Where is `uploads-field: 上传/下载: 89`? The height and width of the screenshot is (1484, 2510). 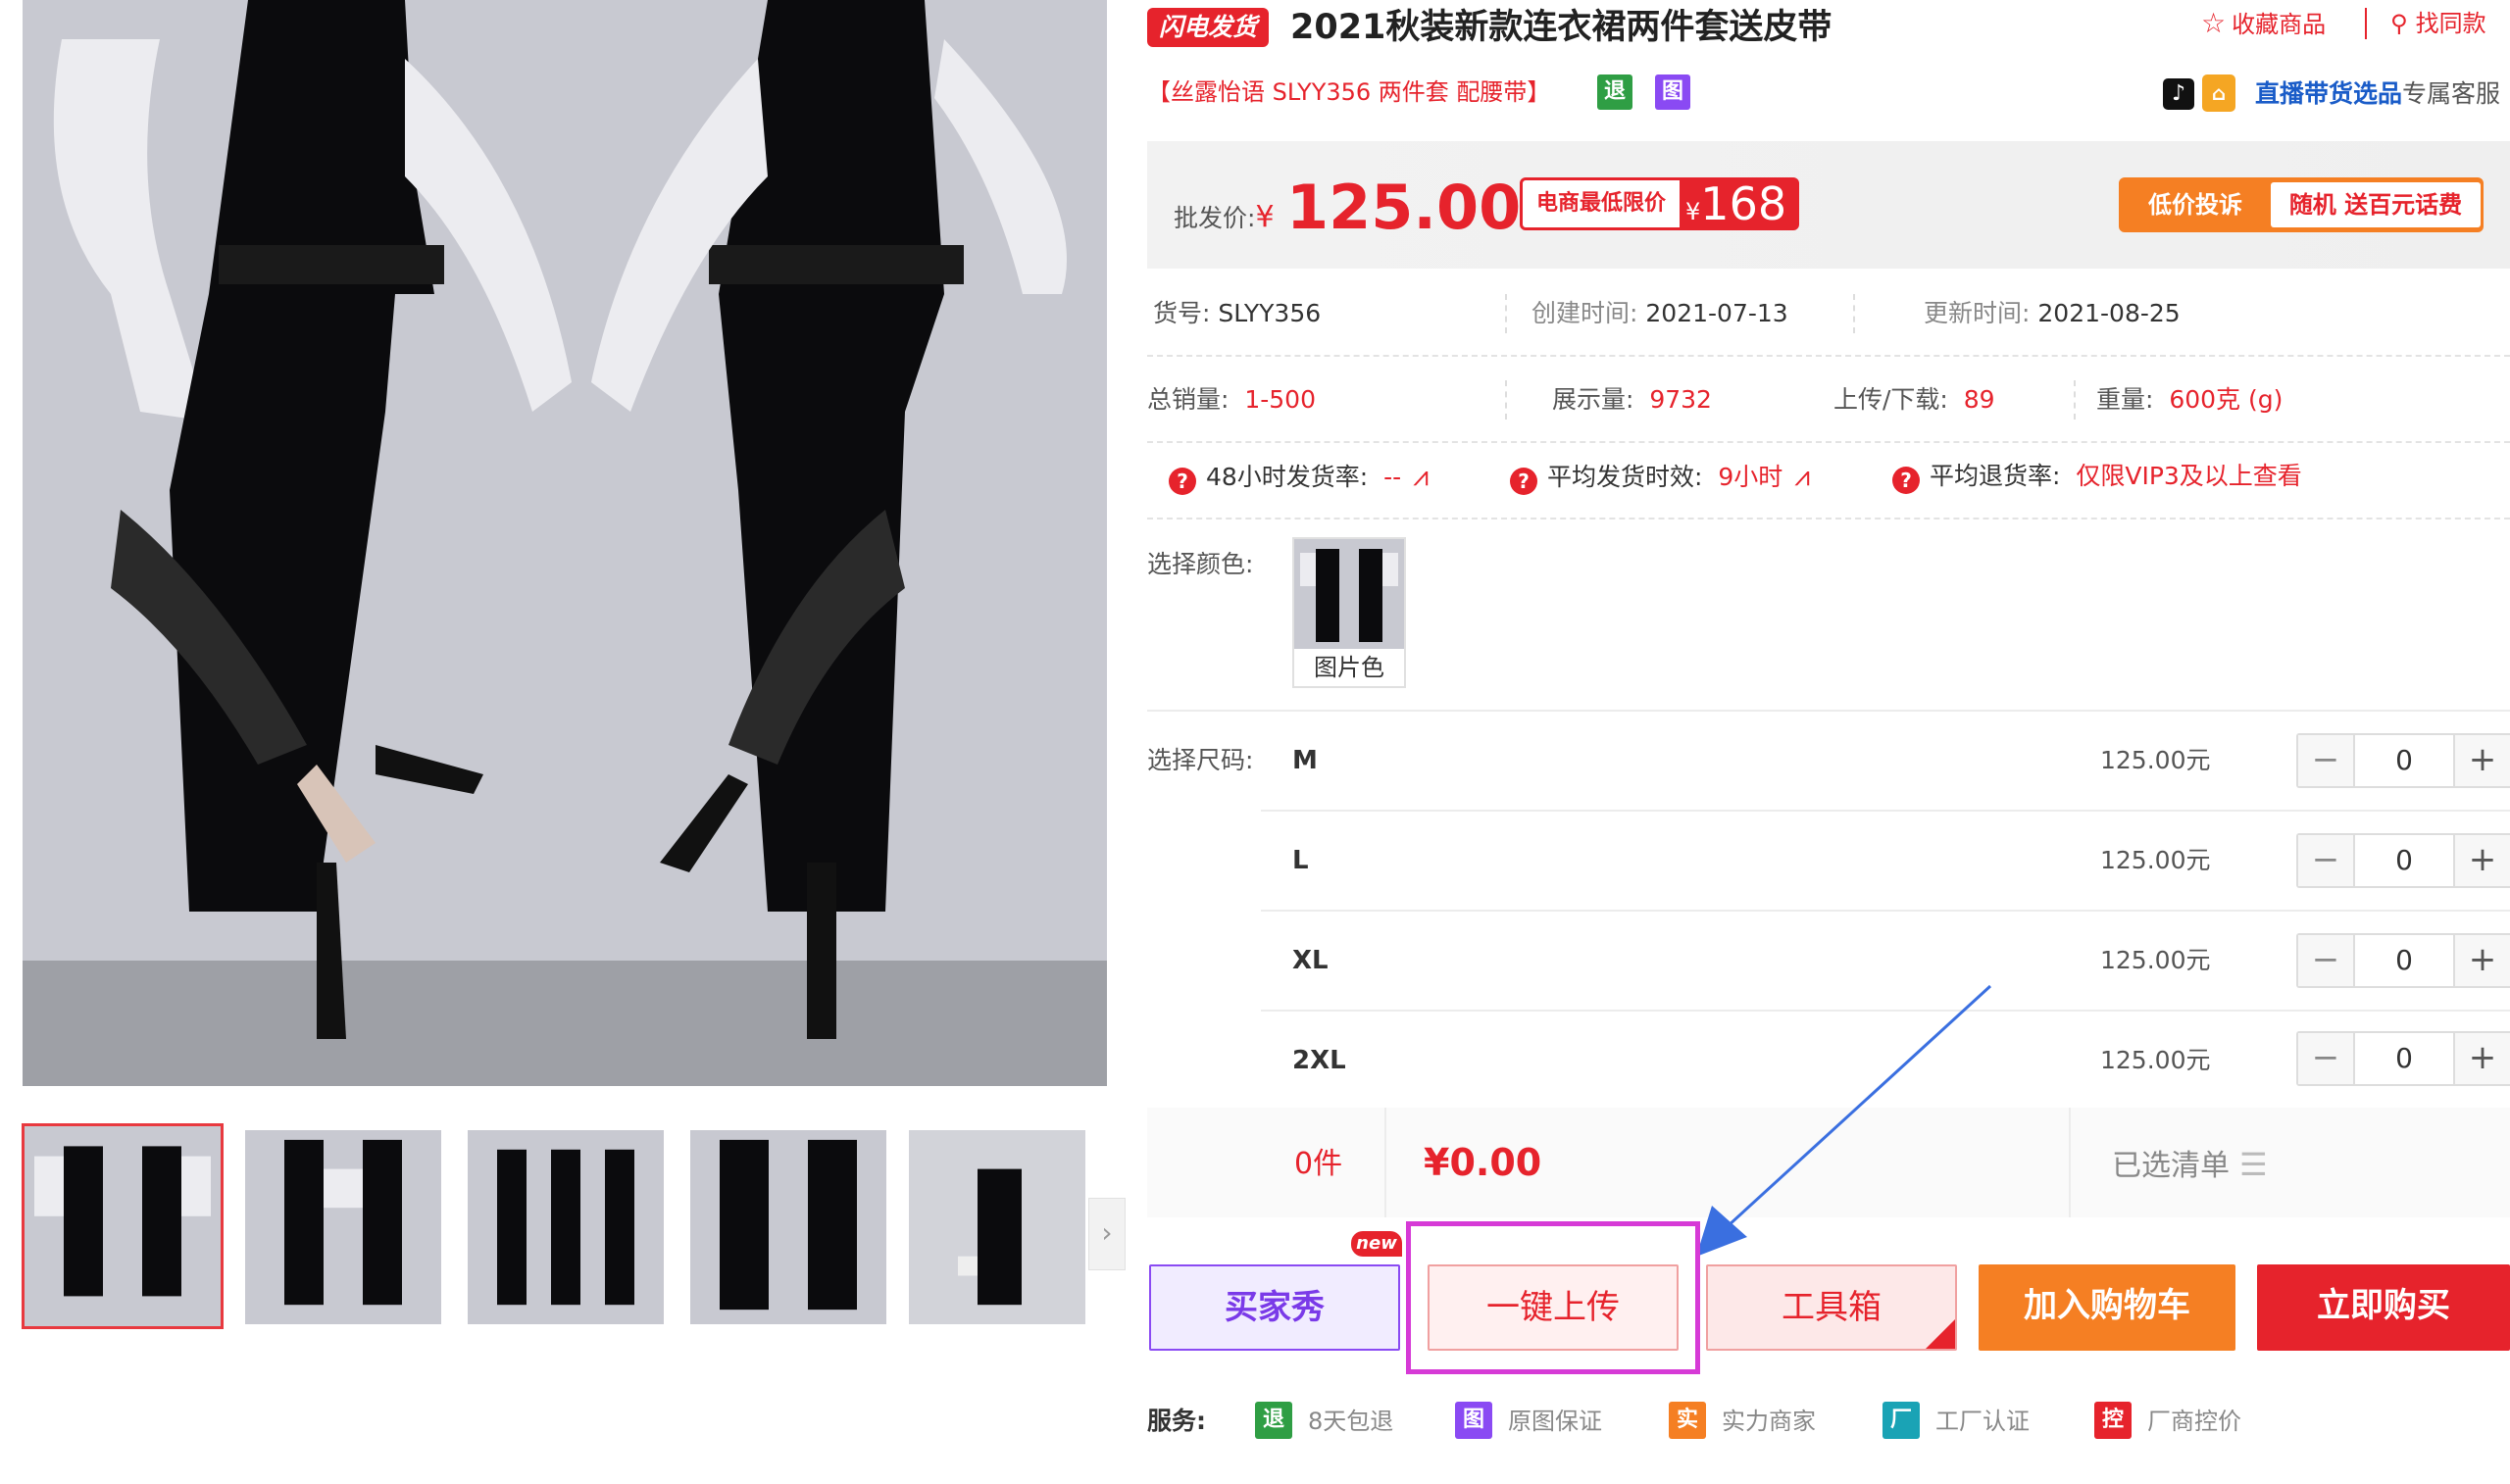
uploads-field: 上传/下载: 89 is located at coordinates (1914, 399).